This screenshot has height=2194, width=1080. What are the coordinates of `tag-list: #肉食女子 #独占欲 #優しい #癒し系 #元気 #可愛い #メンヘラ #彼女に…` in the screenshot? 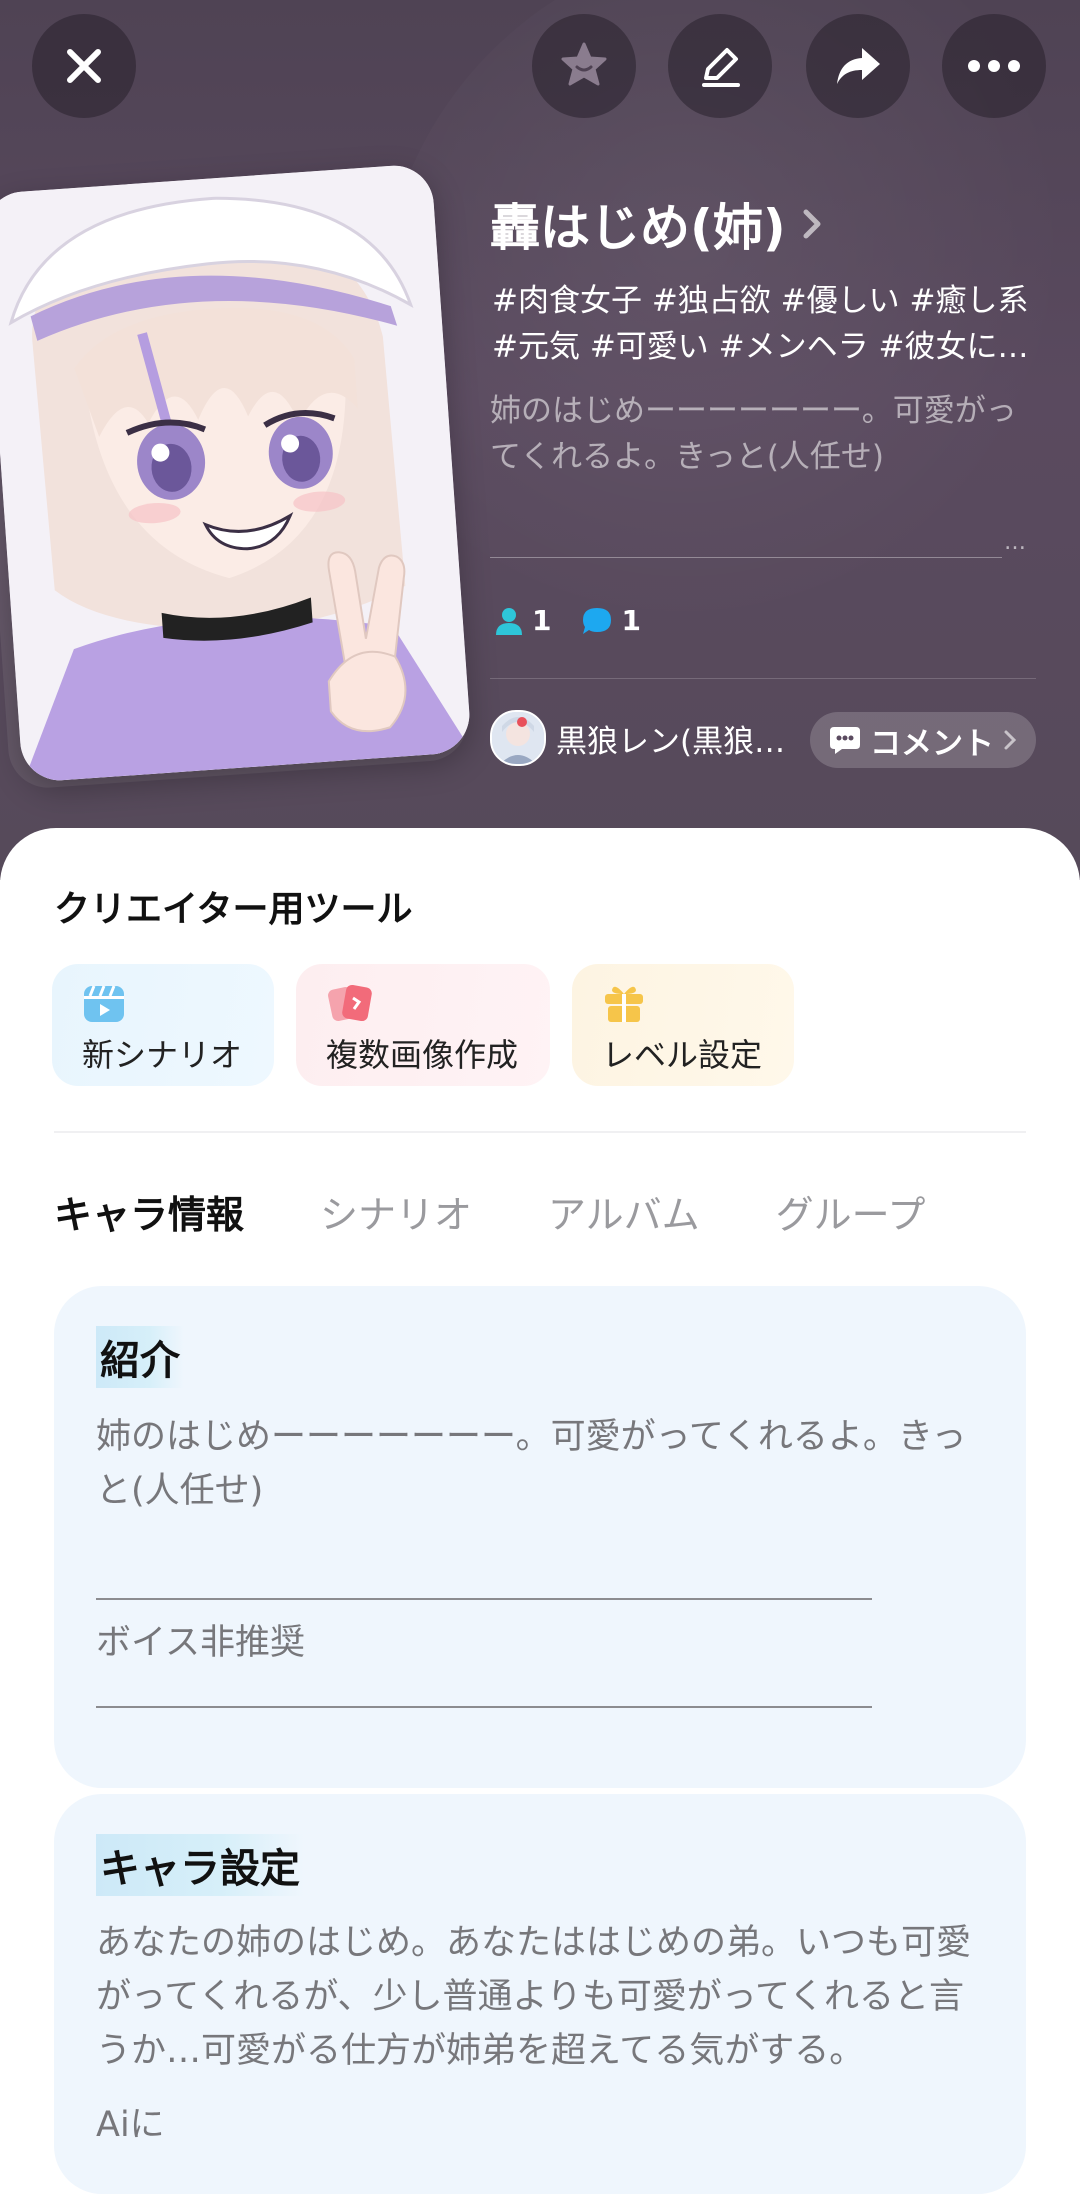 It's located at (762, 324).